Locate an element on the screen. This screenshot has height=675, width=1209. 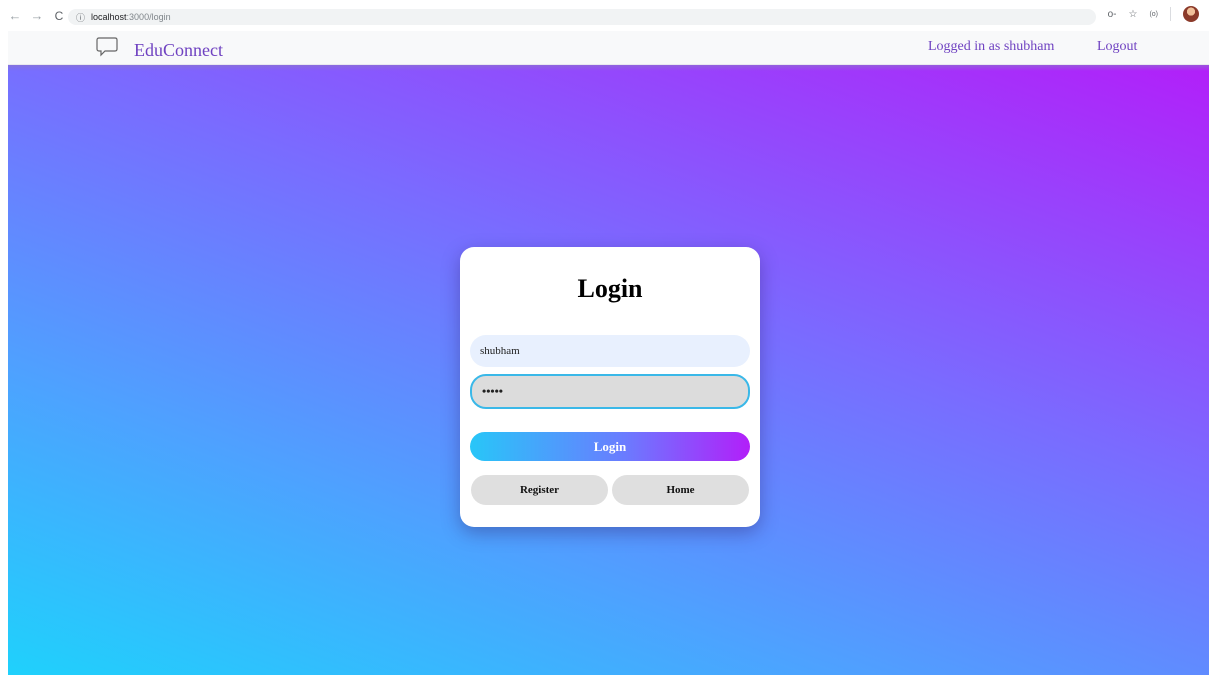
logged-in-user: Logged in as shubham is located at coordinates (991, 46).